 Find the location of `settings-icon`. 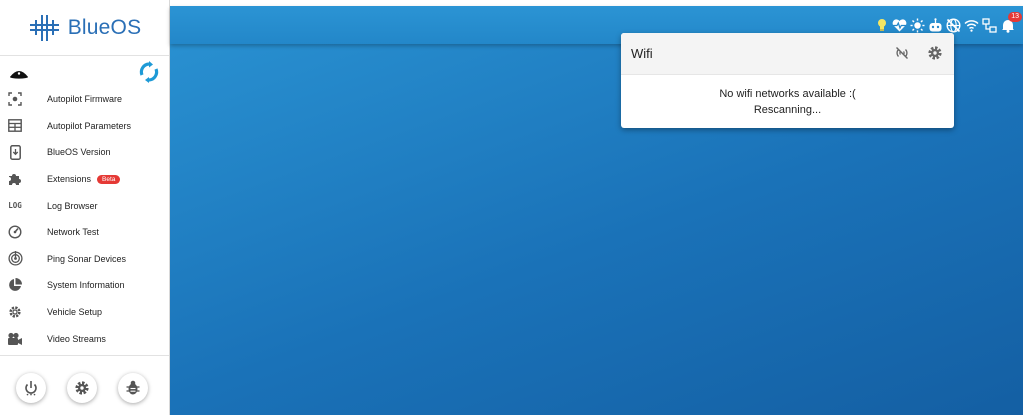

settings-icon is located at coordinates (82, 388).